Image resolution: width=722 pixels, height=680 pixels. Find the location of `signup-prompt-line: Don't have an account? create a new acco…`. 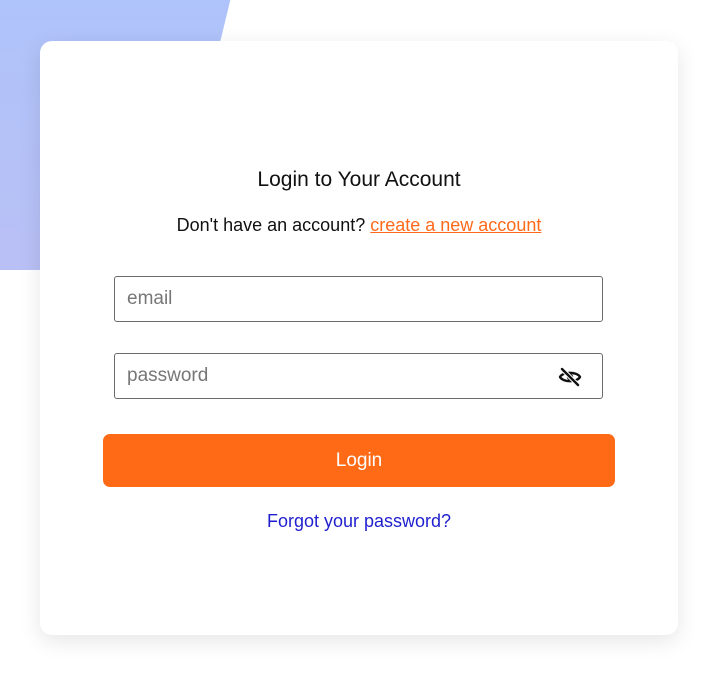

signup-prompt-line: Don't have an account? create a new acco… is located at coordinates (359, 225).